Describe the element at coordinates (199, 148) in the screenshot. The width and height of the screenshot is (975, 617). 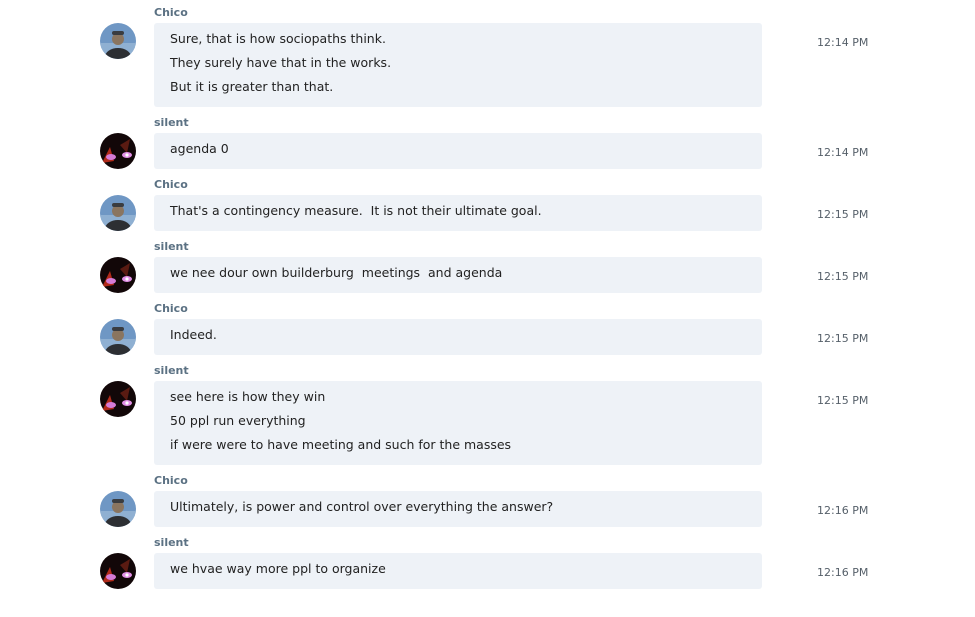
I see `message-text: agenda 0` at that location.